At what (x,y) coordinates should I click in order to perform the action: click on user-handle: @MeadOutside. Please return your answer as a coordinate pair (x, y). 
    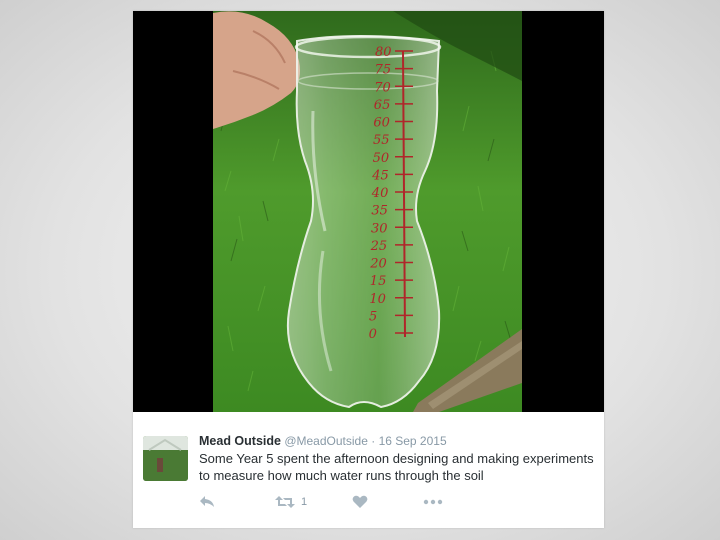
    Looking at the image, I should click on (326, 441).